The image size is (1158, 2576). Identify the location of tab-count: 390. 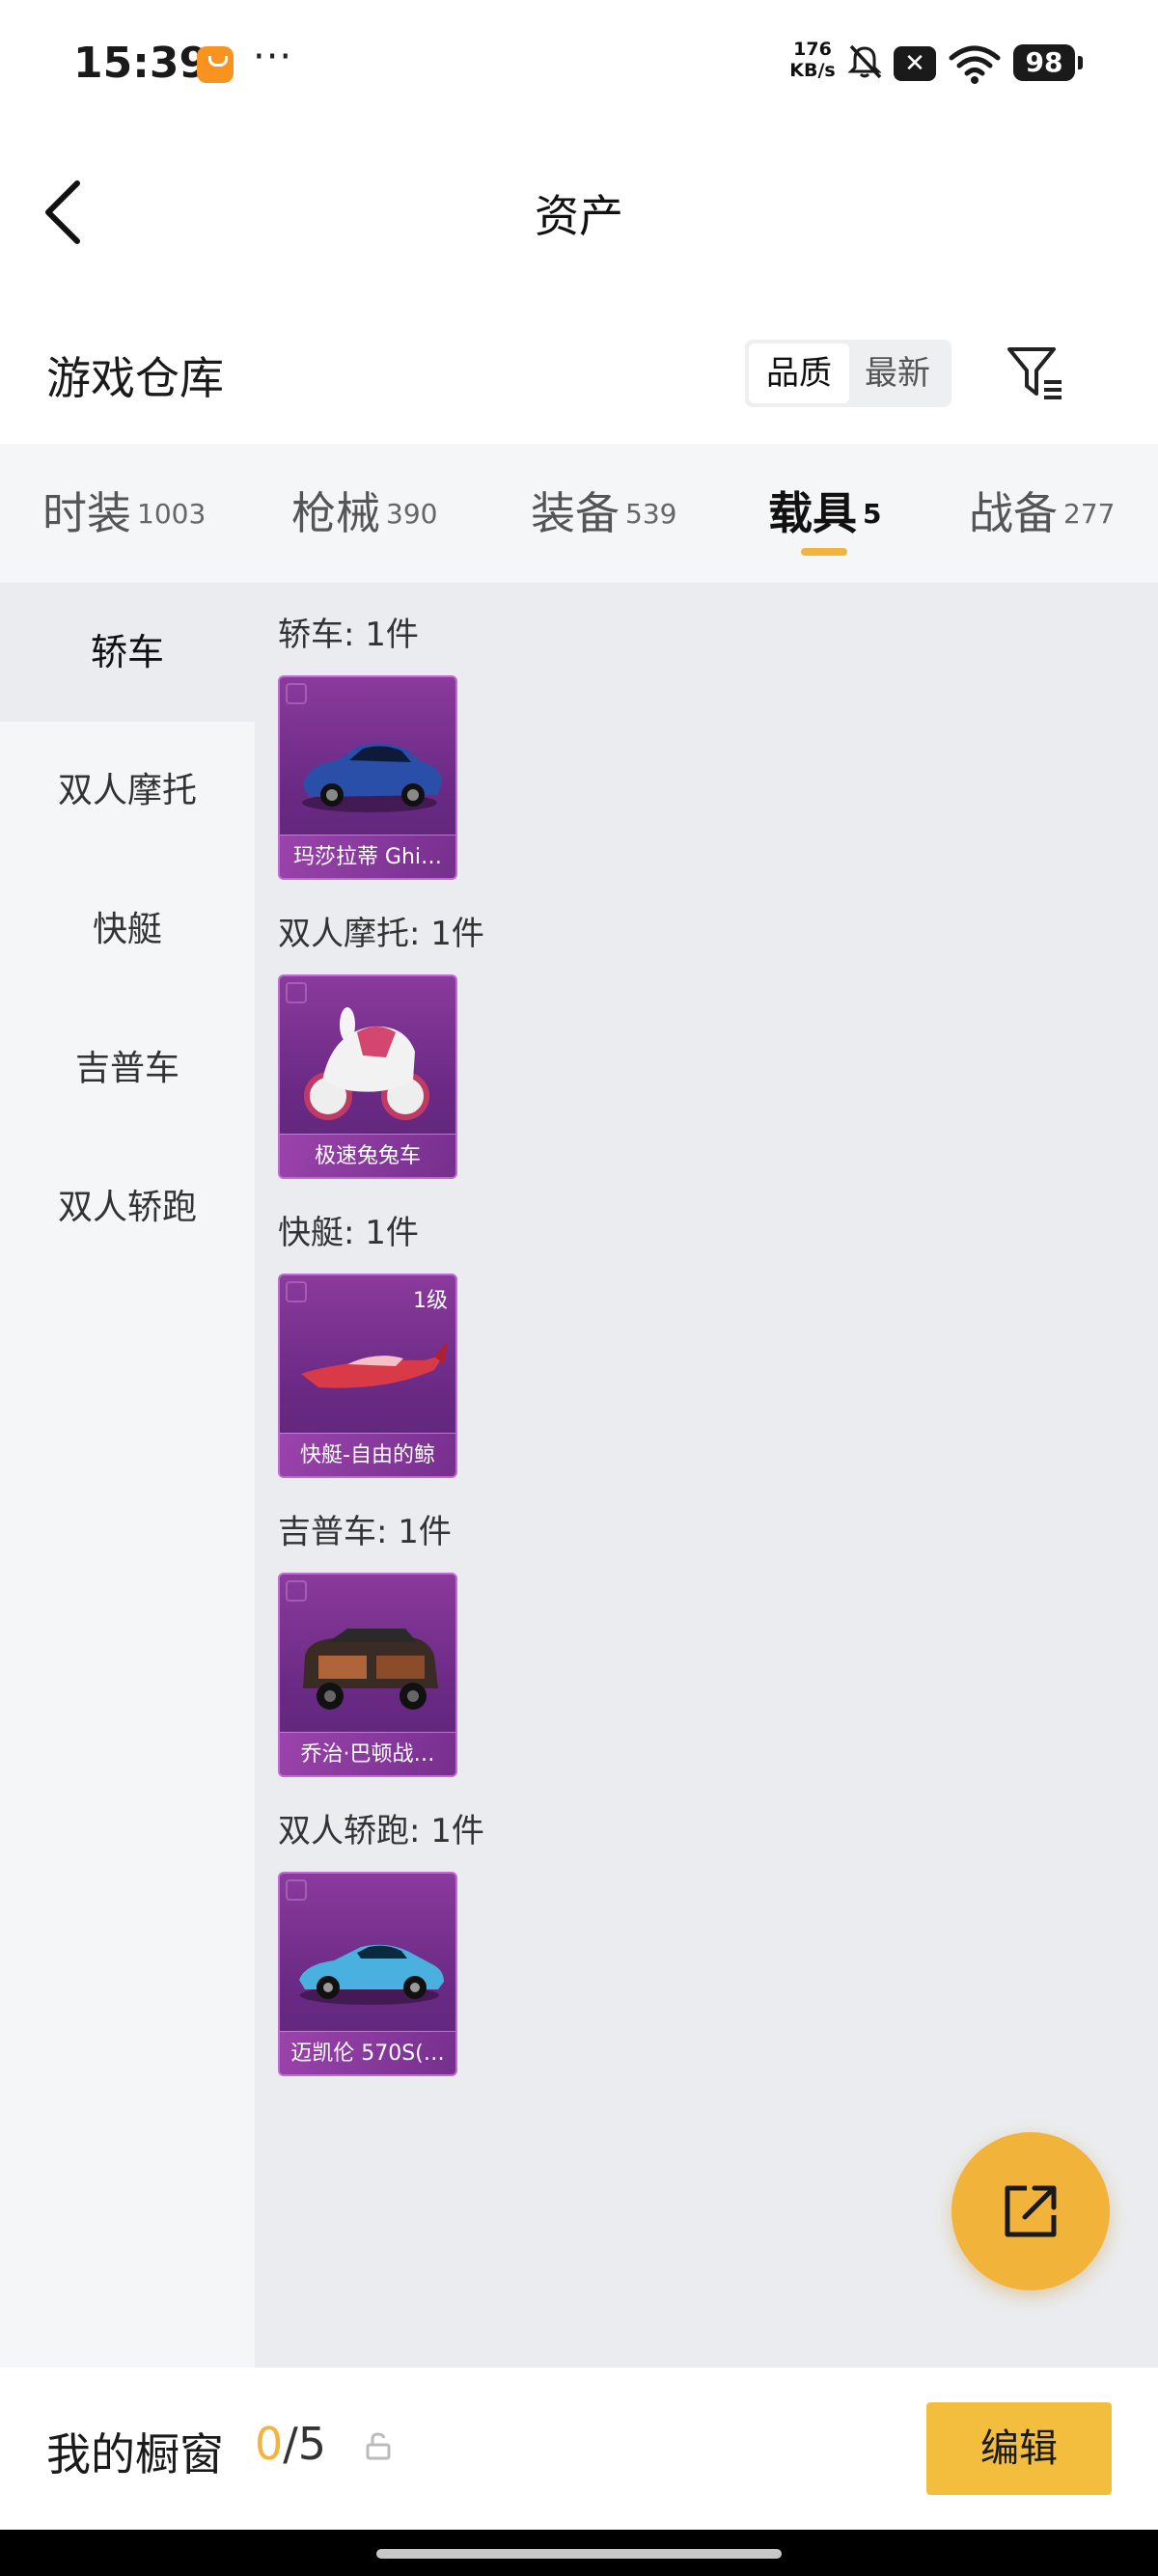
(412, 513).